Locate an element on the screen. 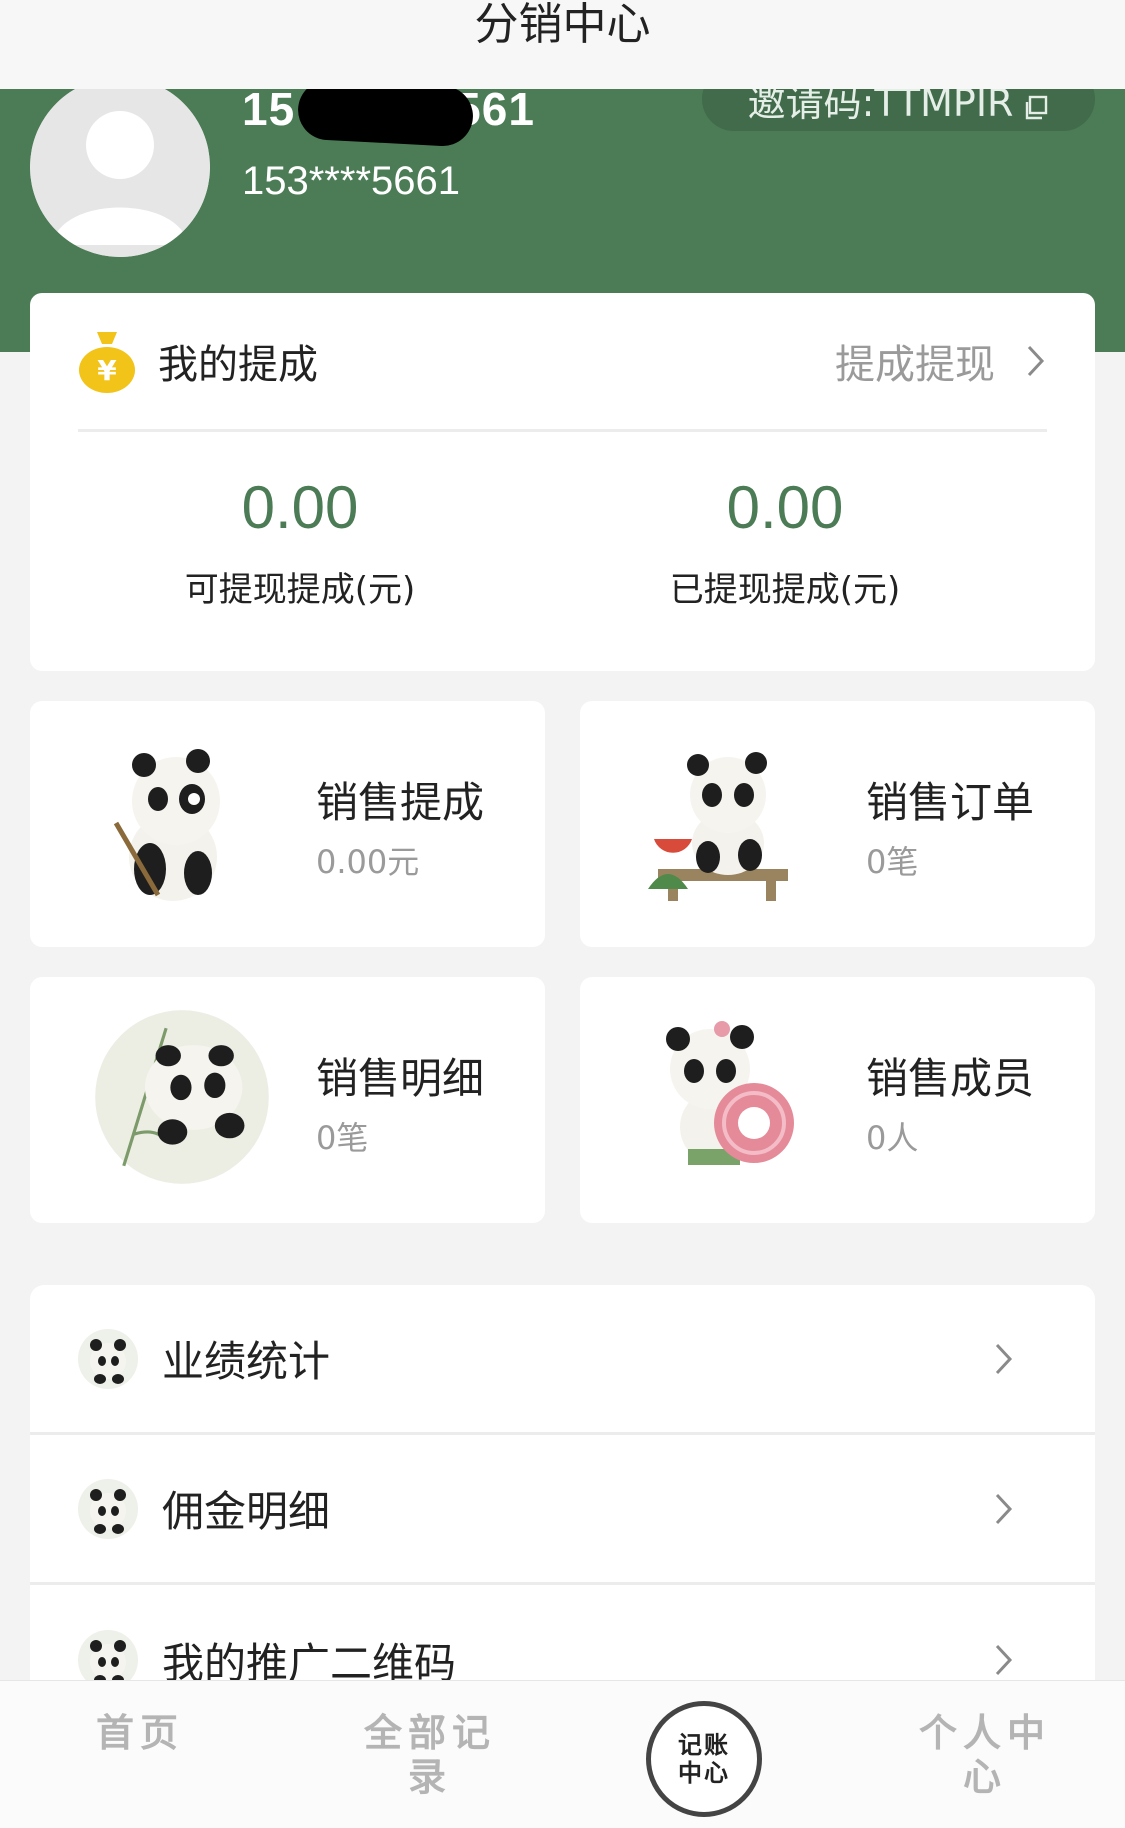 This screenshot has width=1125, height=1828. menu-item-label: 业绩统计 is located at coordinates (246, 1361).